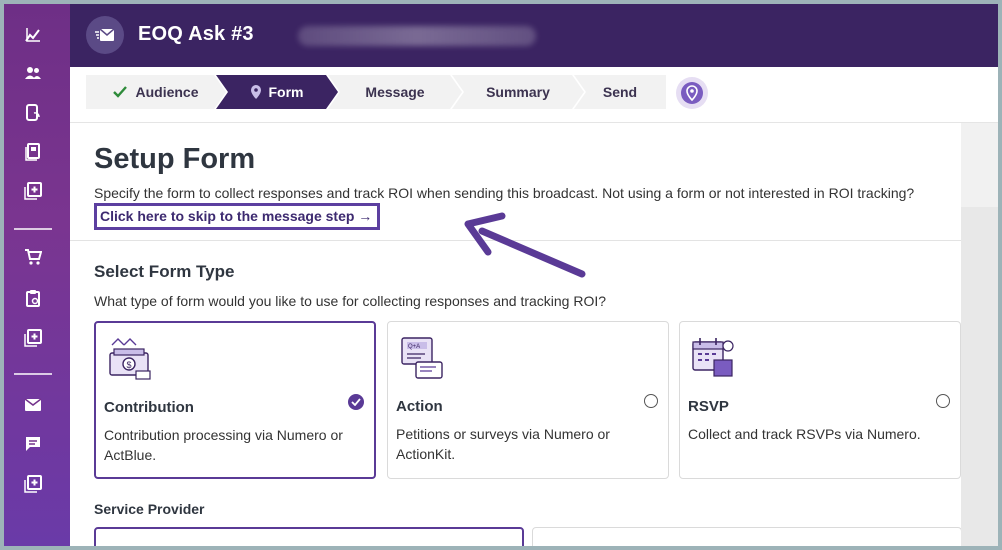 This screenshot has height=550, width=1002. Describe the element at coordinates (715, 359) in the screenshot. I see `calendar-icon` at that location.